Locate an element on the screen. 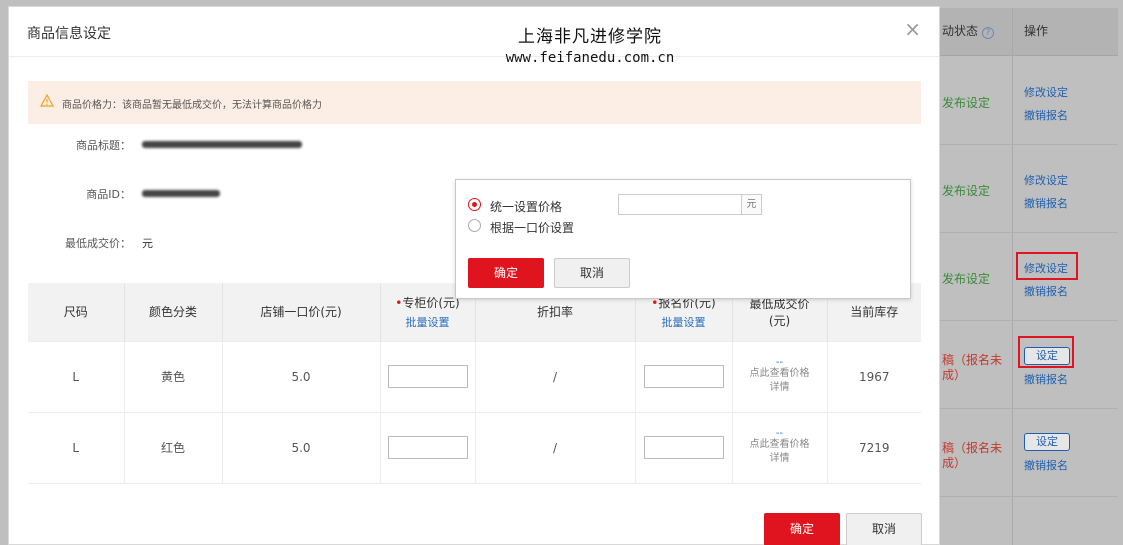 The height and width of the screenshot is (545, 1123). uniform-price-radio is located at coordinates (474, 204).